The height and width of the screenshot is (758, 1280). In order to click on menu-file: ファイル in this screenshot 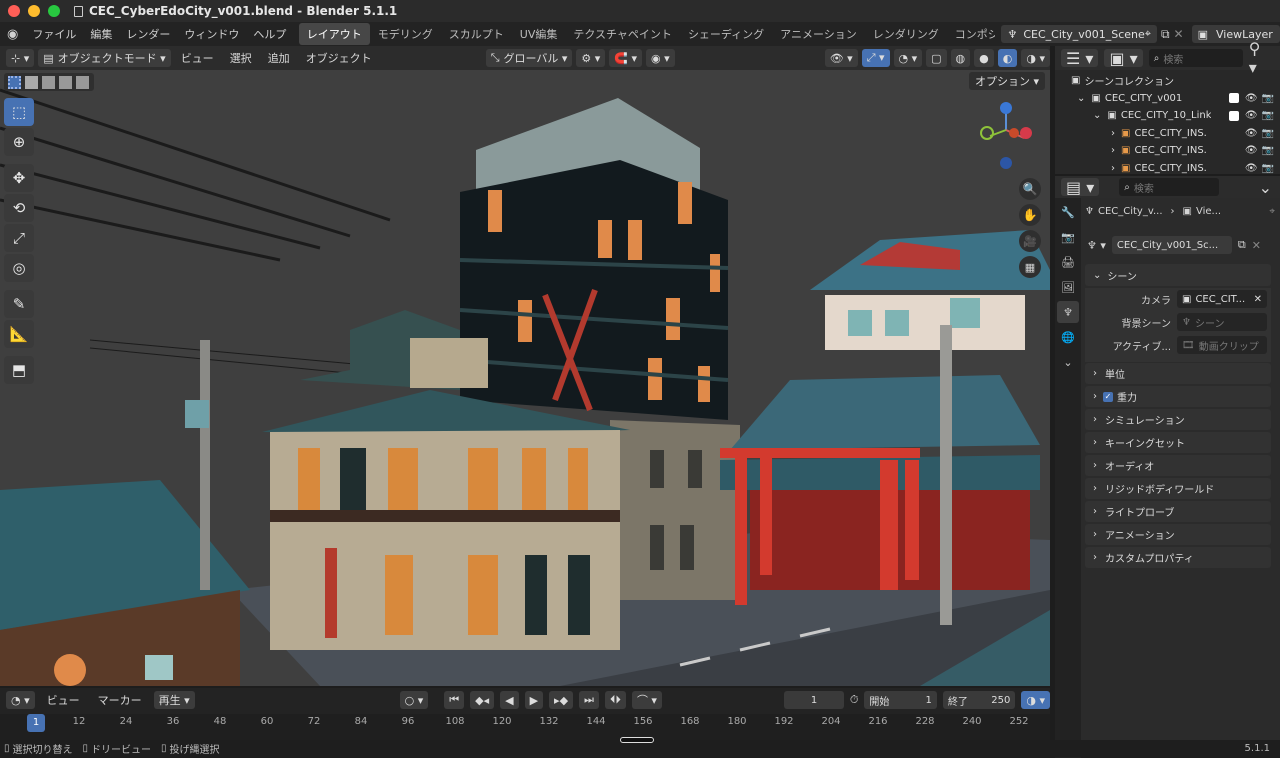, I will do `click(54, 34)`.